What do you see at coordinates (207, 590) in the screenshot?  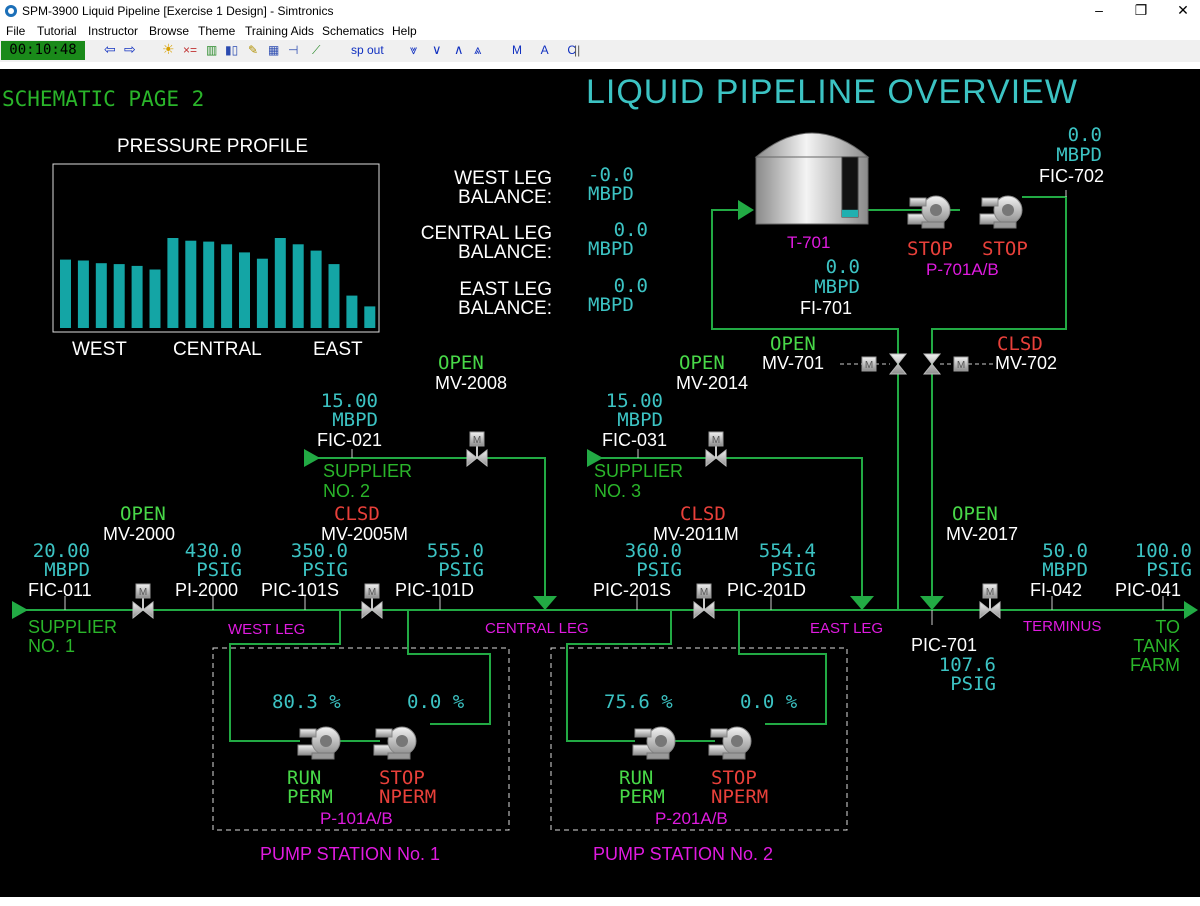 I see `pi-2000-tag: PI-2000` at bounding box center [207, 590].